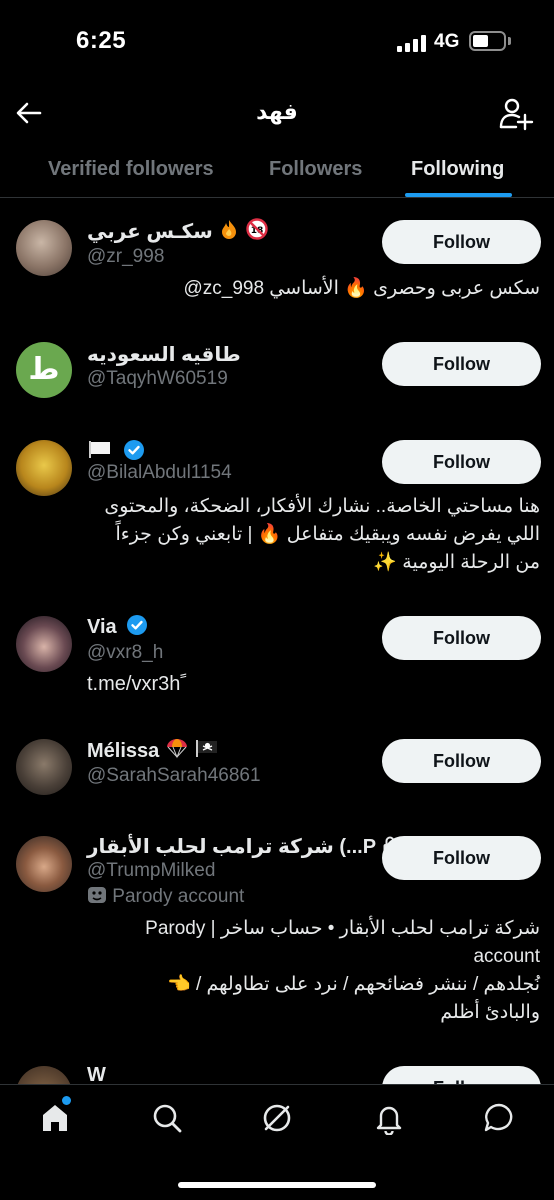  Describe the element at coordinates (229, 229) in the screenshot. I see `fire-icon` at that location.